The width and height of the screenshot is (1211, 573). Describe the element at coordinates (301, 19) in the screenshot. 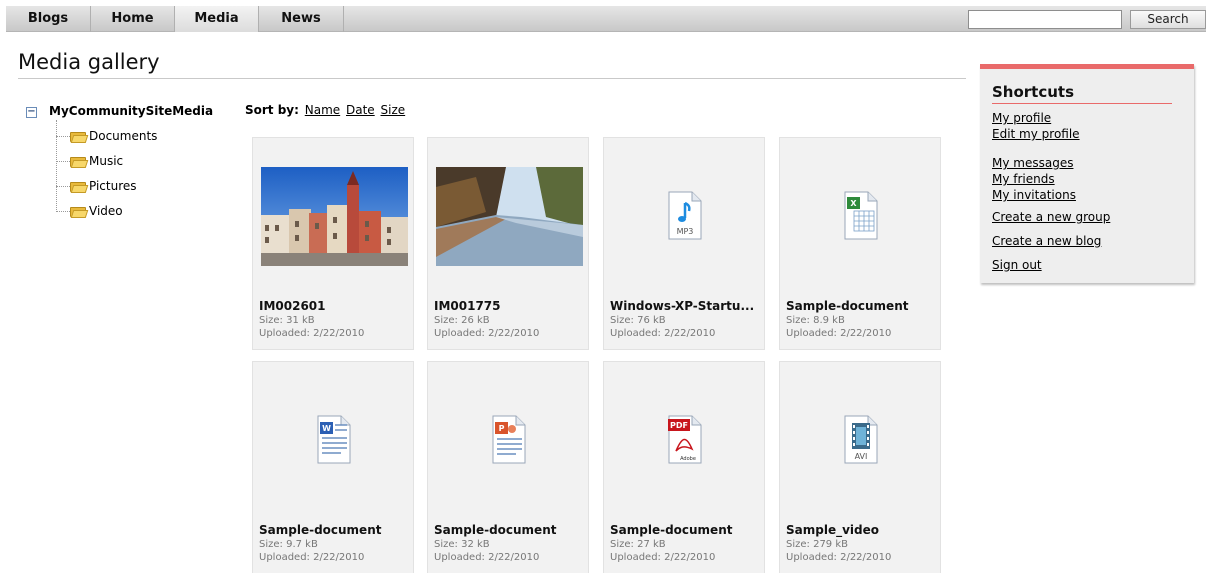

I see `nav-item-news: News` at that location.